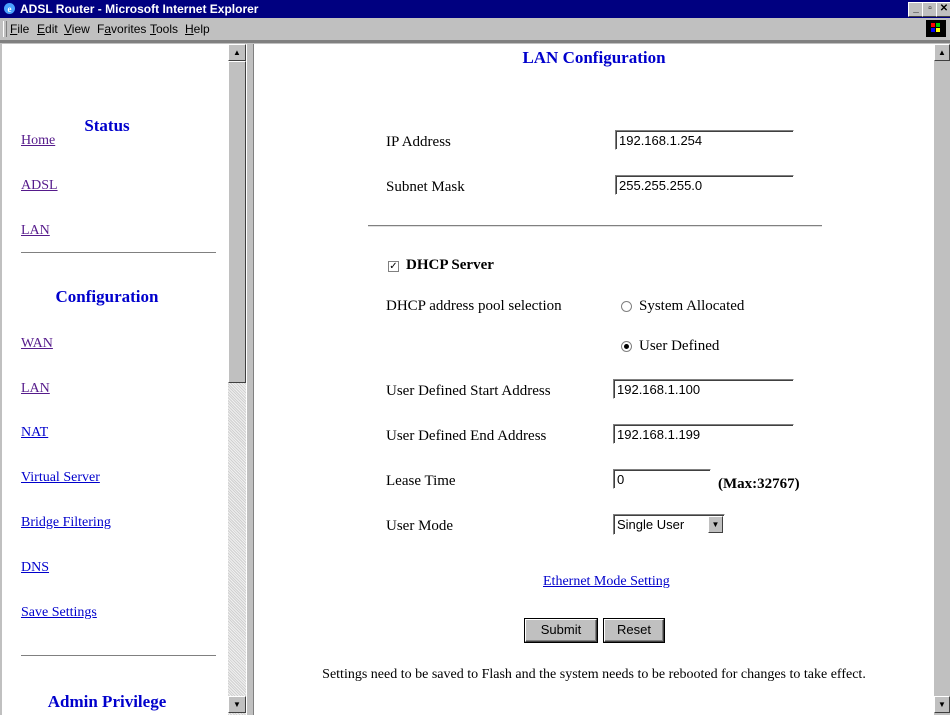 This screenshot has width=950, height=715. I want to click on system-allocated-label: System Allocated, so click(692, 306).